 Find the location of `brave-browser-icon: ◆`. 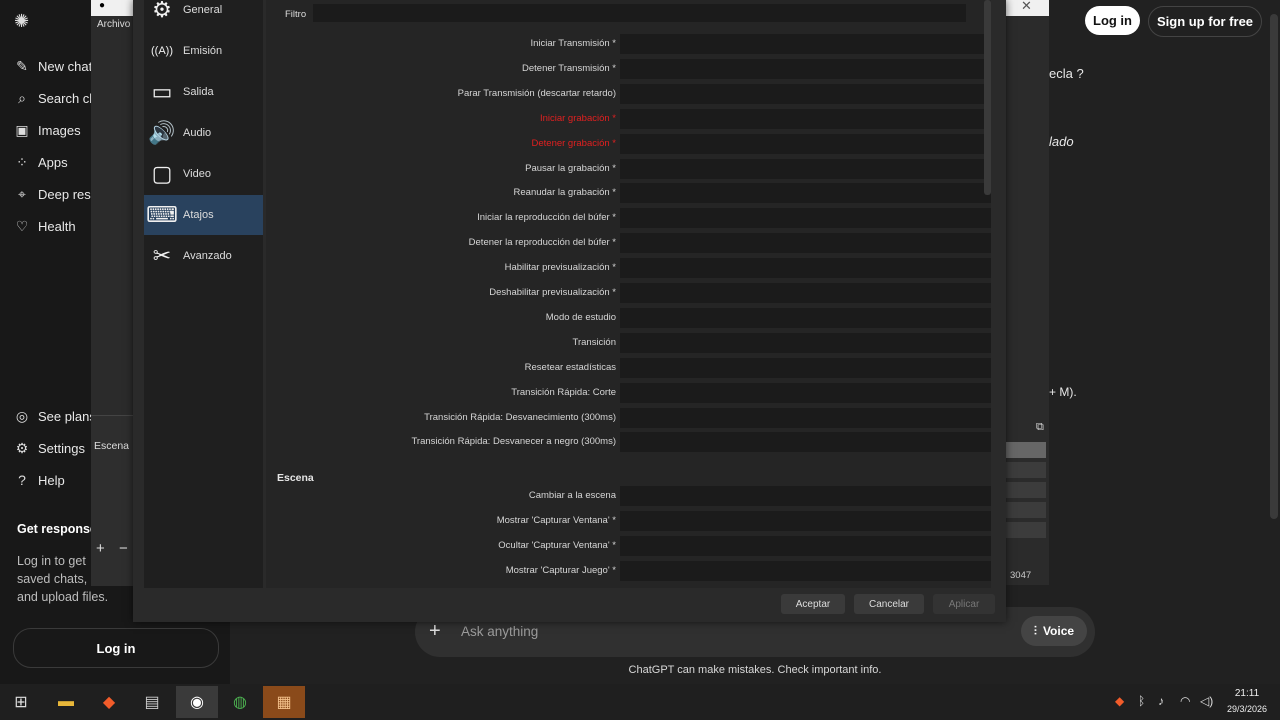

brave-browser-icon: ◆ is located at coordinates (109, 702).